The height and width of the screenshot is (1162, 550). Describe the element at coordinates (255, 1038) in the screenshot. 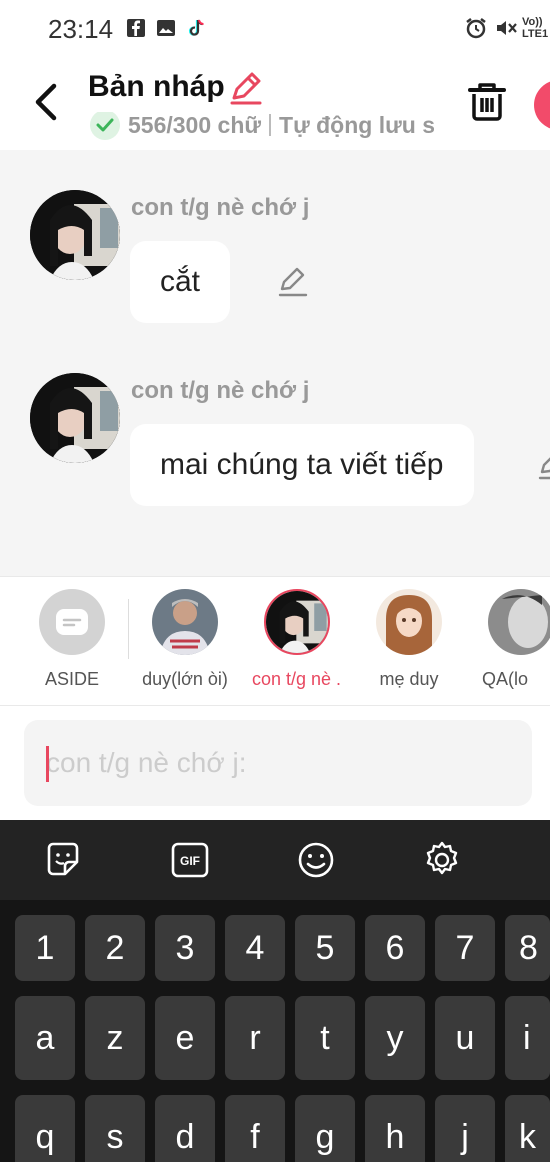

I see `key-r: r` at that location.